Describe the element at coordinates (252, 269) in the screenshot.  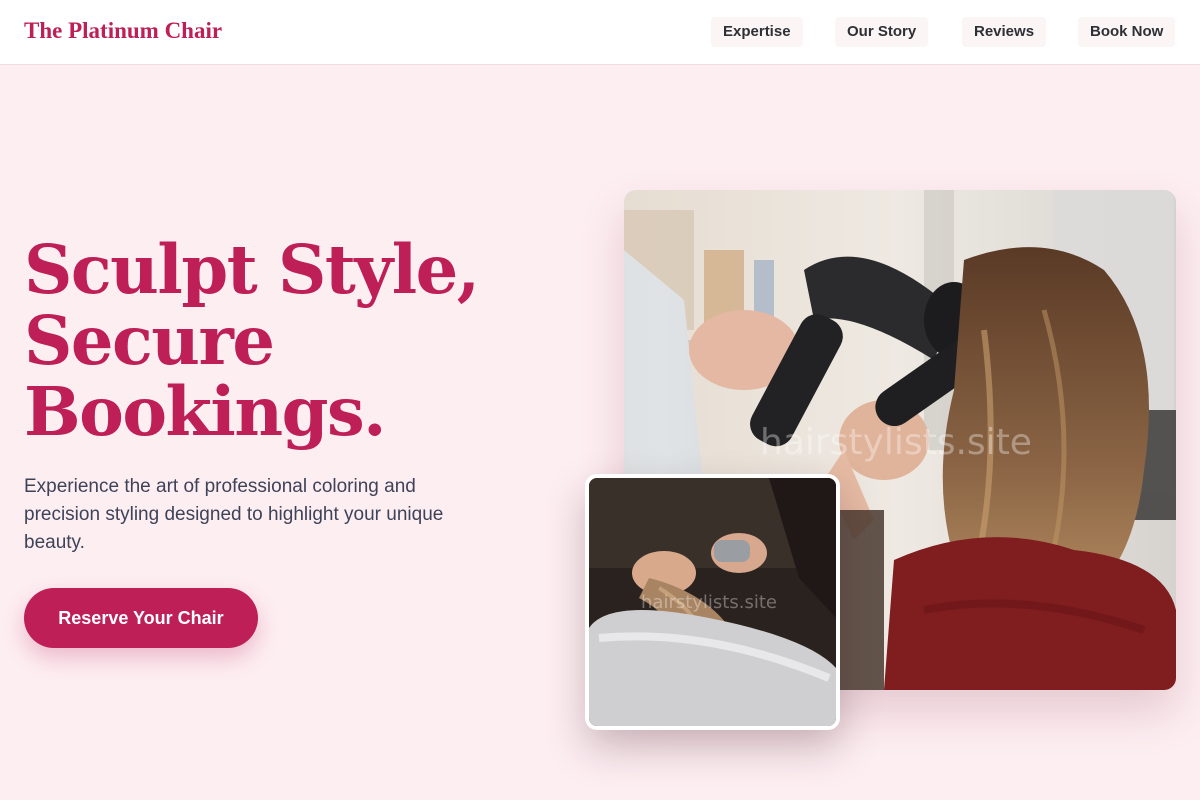
I see `headline-line-1: Sculpt Style,` at that location.